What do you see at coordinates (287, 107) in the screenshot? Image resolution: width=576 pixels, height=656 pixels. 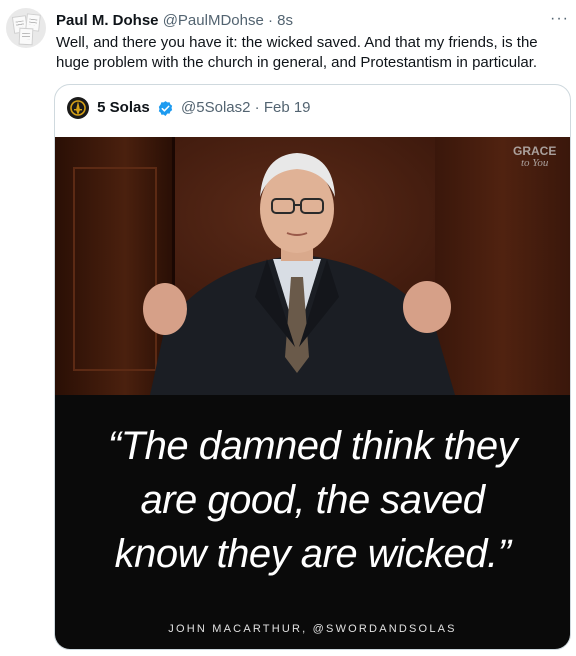 I see `quoted-date: Feb 19` at bounding box center [287, 107].